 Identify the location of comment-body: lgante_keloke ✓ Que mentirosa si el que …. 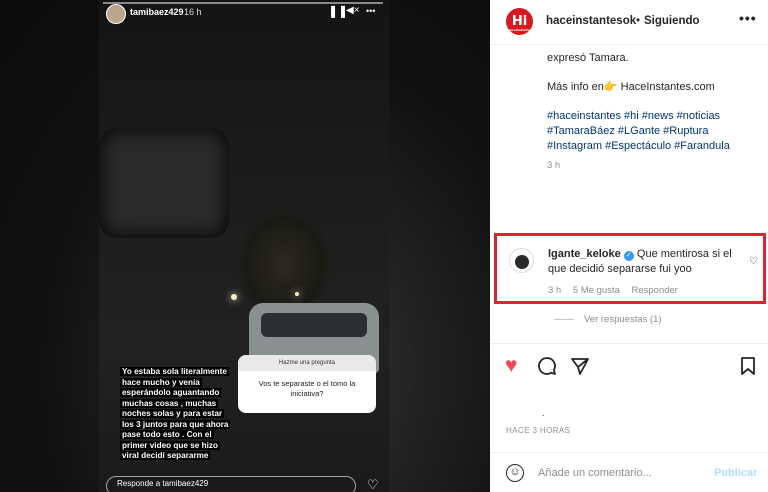
(650, 262).